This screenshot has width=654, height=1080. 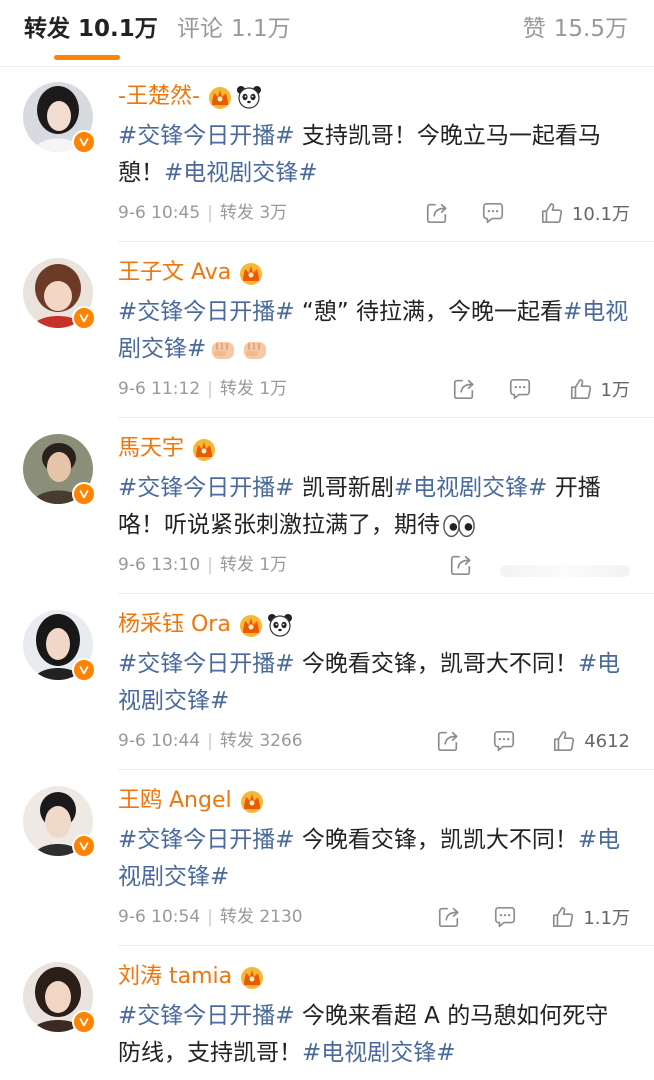 What do you see at coordinates (174, 624) in the screenshot?
I see `user-name-text: 杨采钰 Ora` at bounding box center [174, 624].